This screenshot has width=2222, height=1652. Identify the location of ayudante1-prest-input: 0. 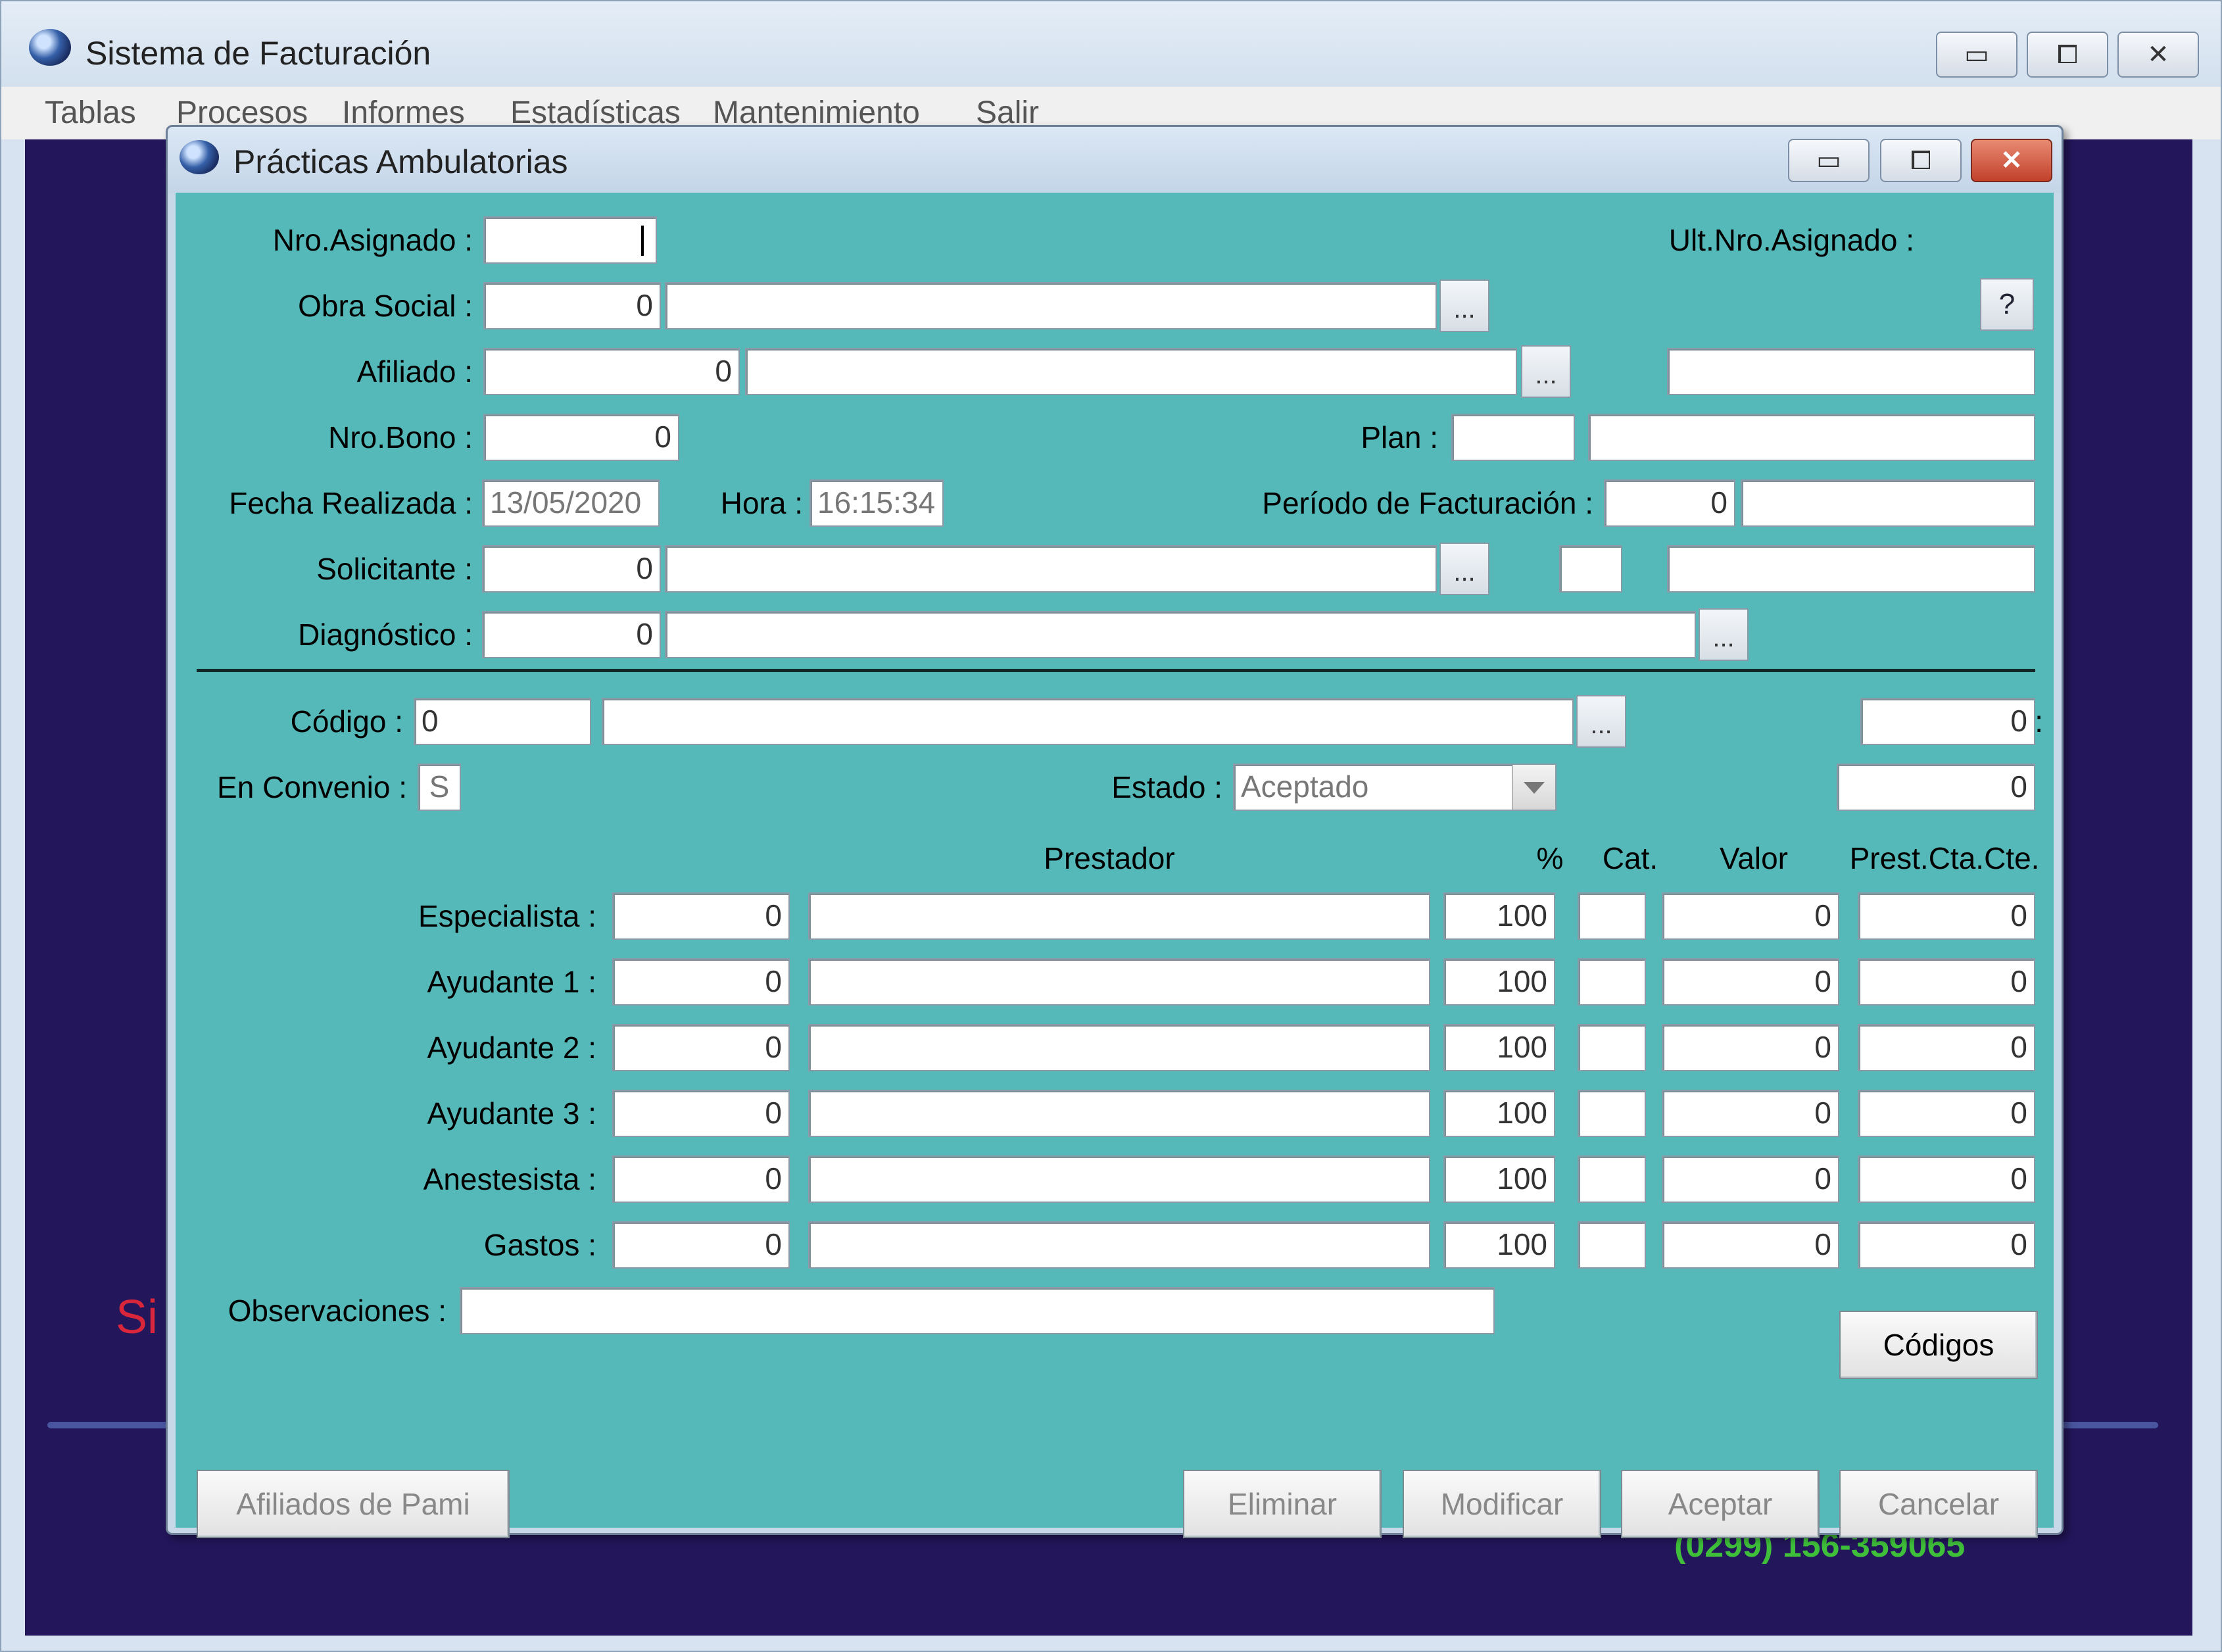
(1946, 982).